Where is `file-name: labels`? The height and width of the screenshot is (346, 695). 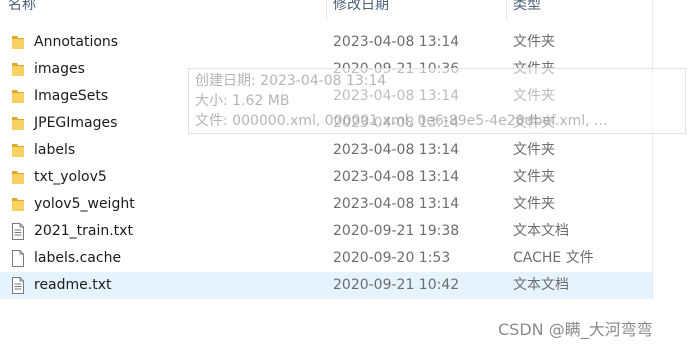
file-name: labels is located at coordinates (55, 150).